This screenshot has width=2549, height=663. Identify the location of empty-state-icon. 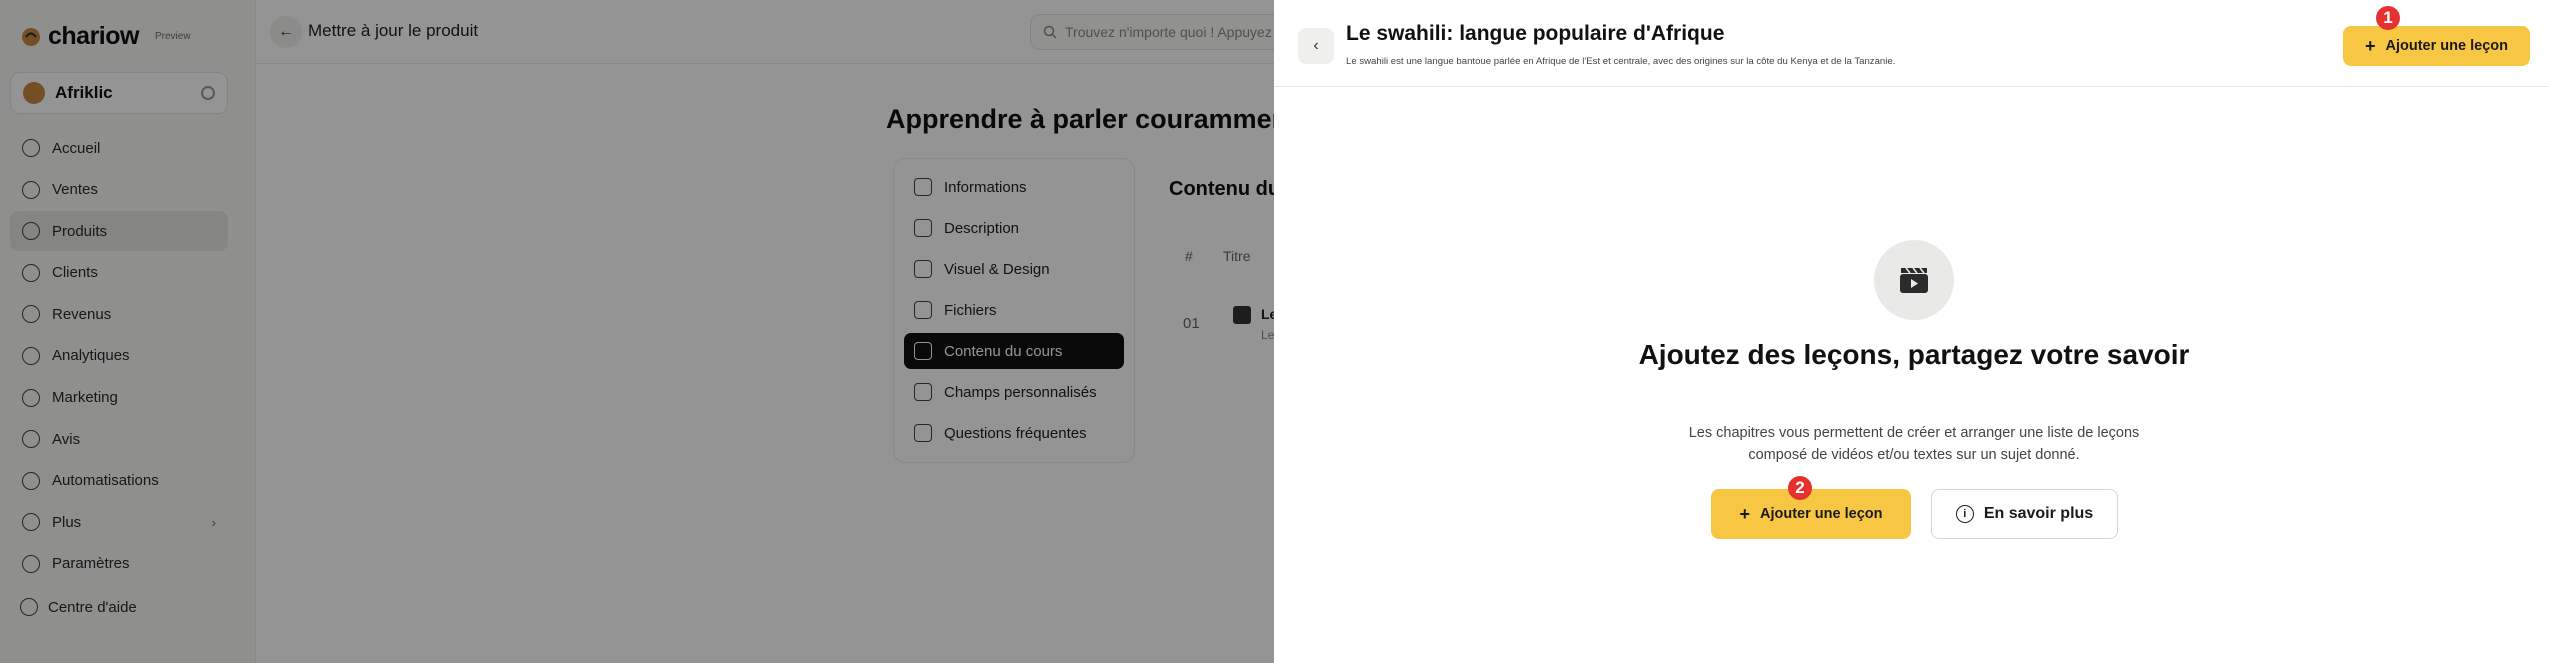
(1914, 280).